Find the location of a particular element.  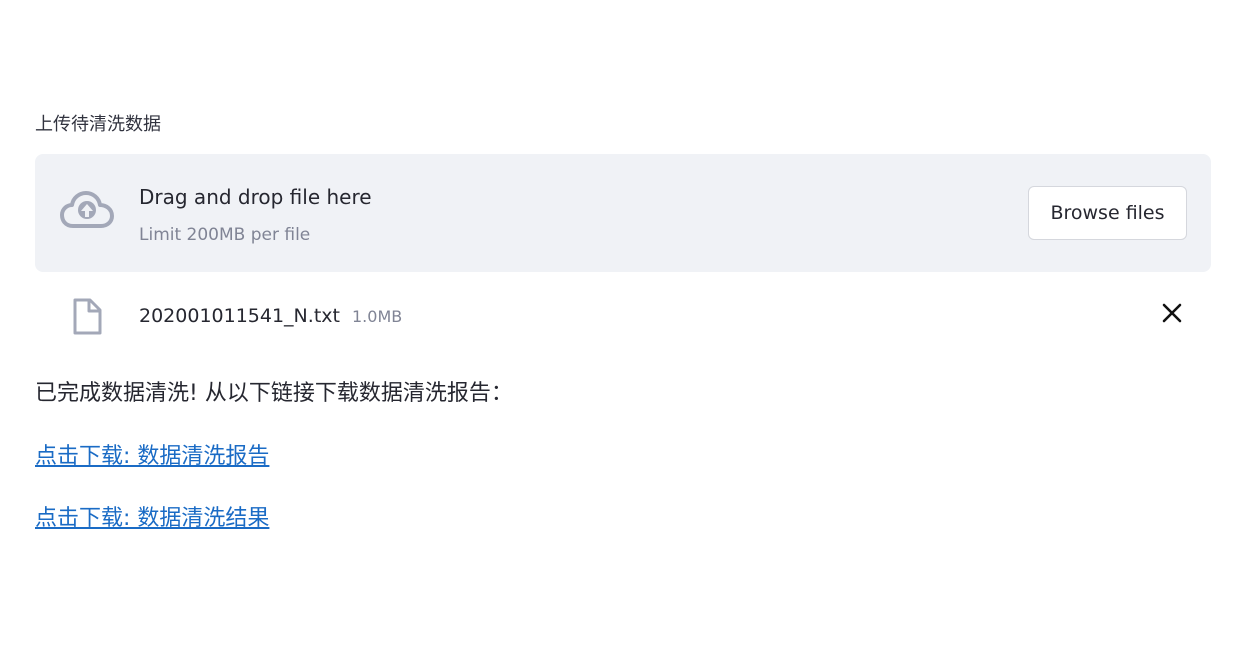

download-report-link: 点击下载: 数据清洗报告 is located at coordinates (152, 457).